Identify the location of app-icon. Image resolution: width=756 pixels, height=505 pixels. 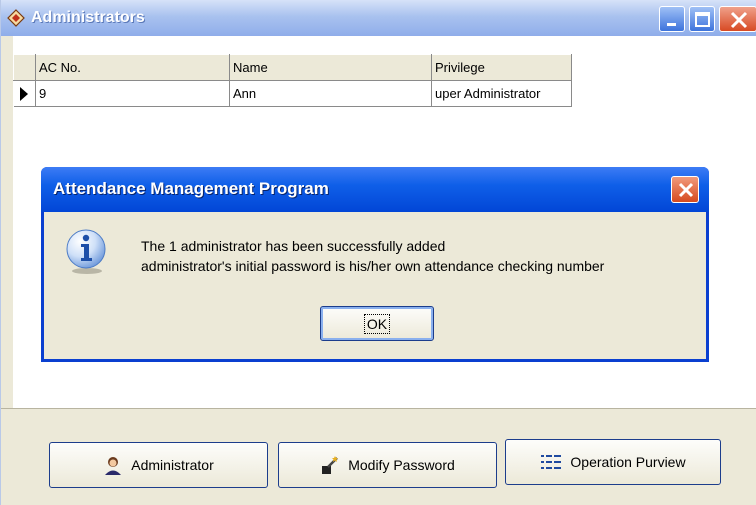
(16, 18).